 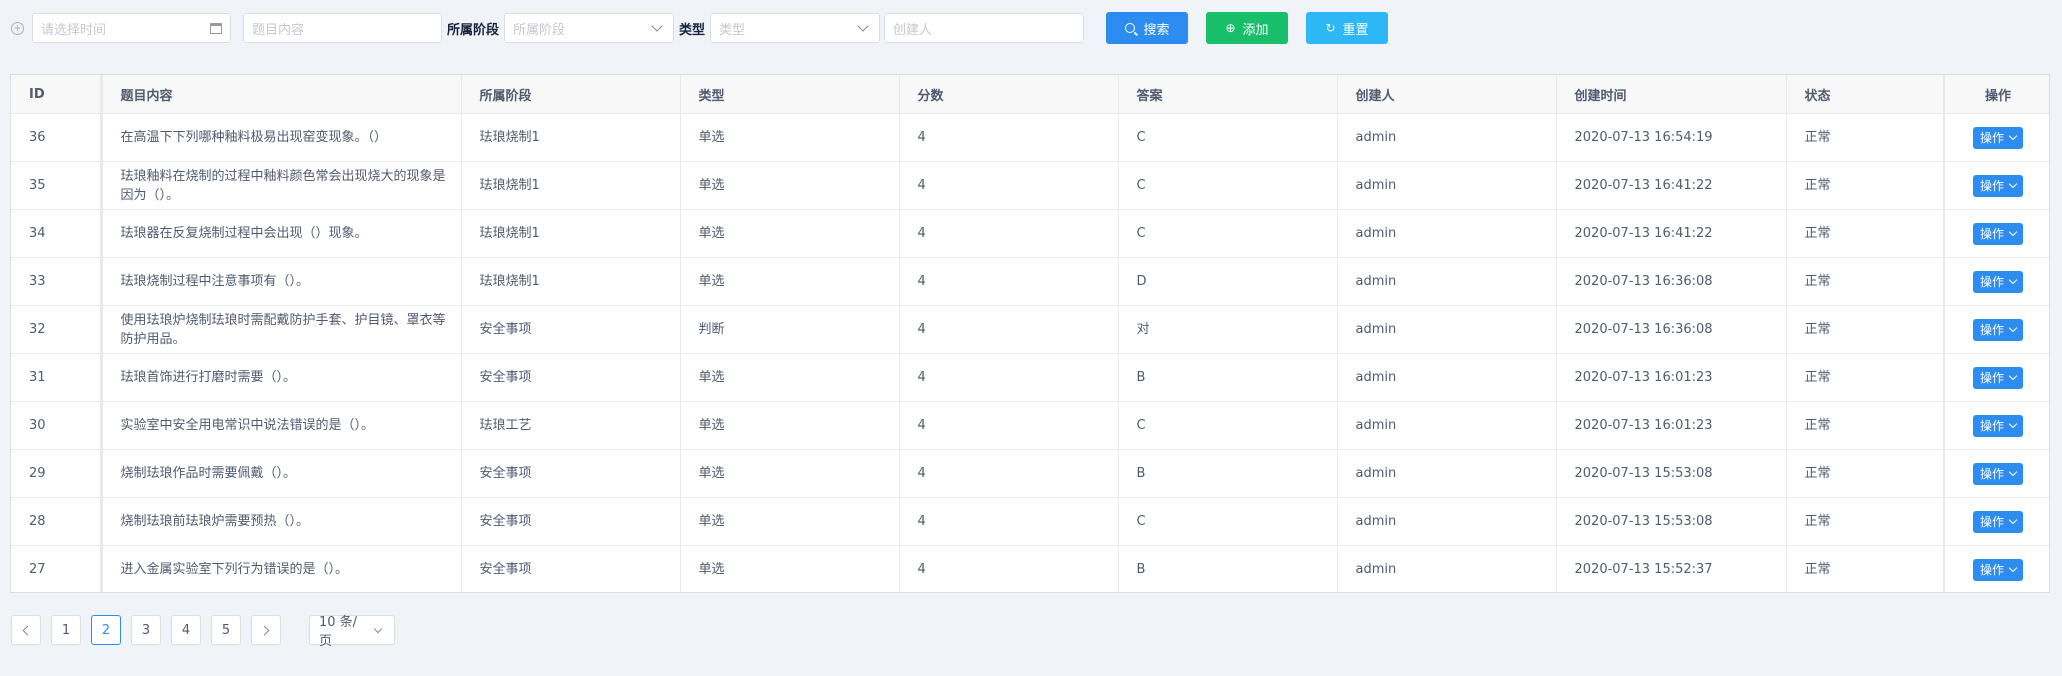 What do you see at coordinates (281, 521) in the screenshot?
I see `cell-content: 烧制珐琅前珐琅炉需要预热（）。` at bounding box center [281, 521].